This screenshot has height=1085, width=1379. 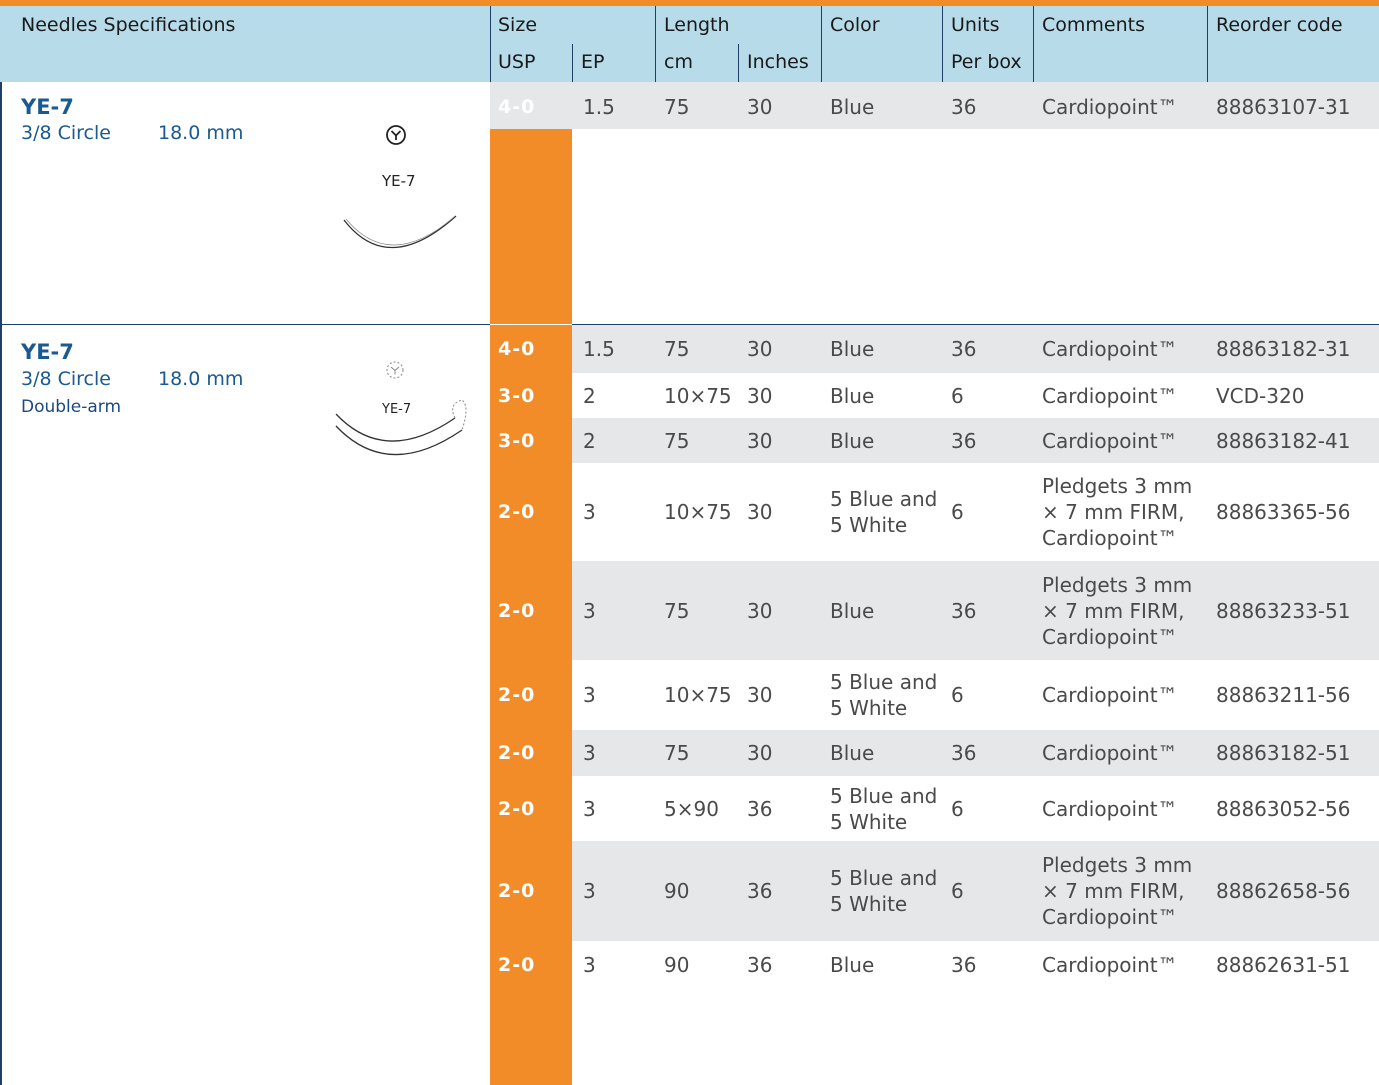 I want to click on header-usp: USP, so click(x=517, y=62).